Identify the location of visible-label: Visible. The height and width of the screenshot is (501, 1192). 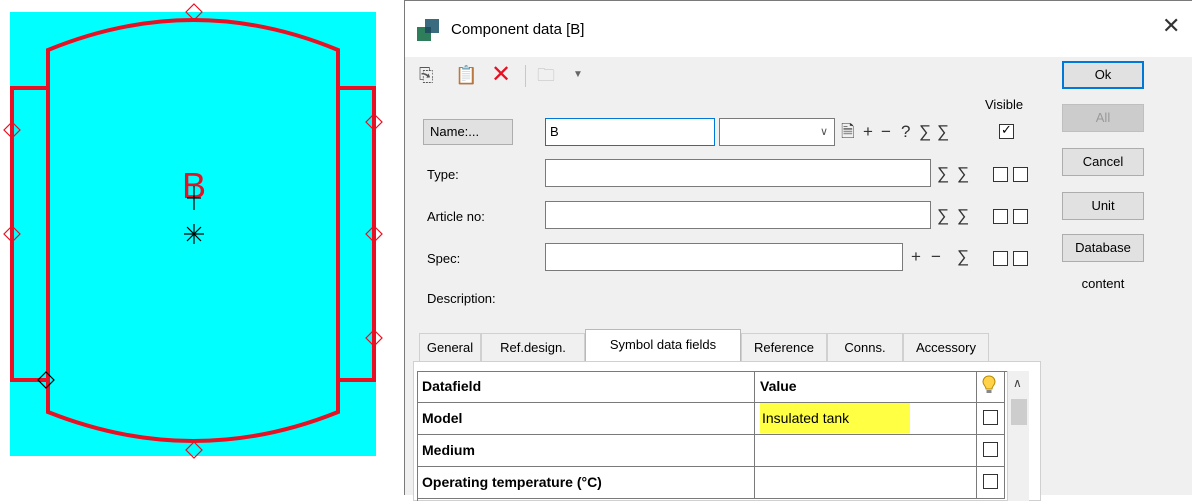
(1004, 104).